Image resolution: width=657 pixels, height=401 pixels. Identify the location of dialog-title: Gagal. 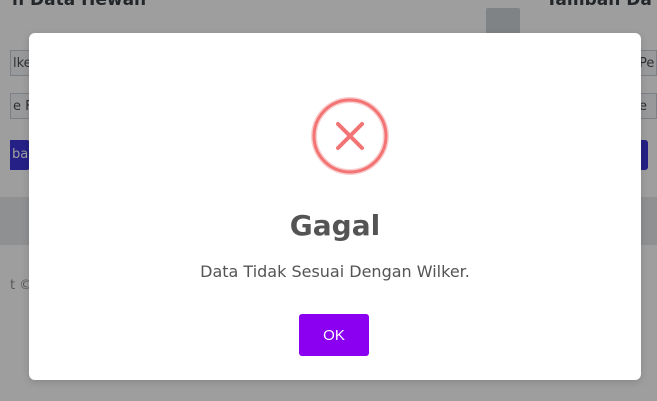
(335, 225).